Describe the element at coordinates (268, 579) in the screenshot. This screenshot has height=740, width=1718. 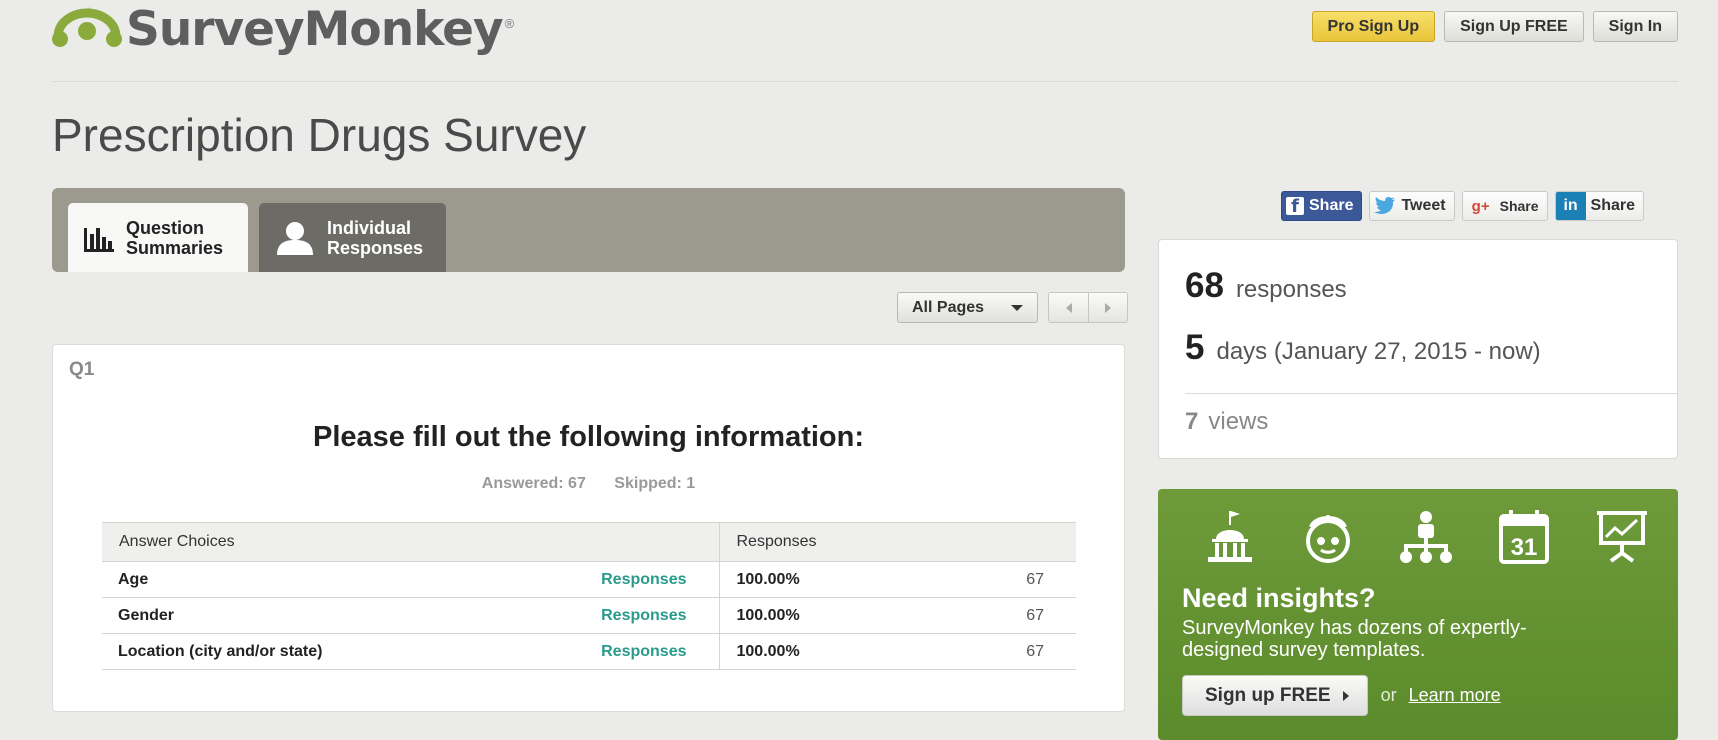
I see `answer-choice: Age` at that location.